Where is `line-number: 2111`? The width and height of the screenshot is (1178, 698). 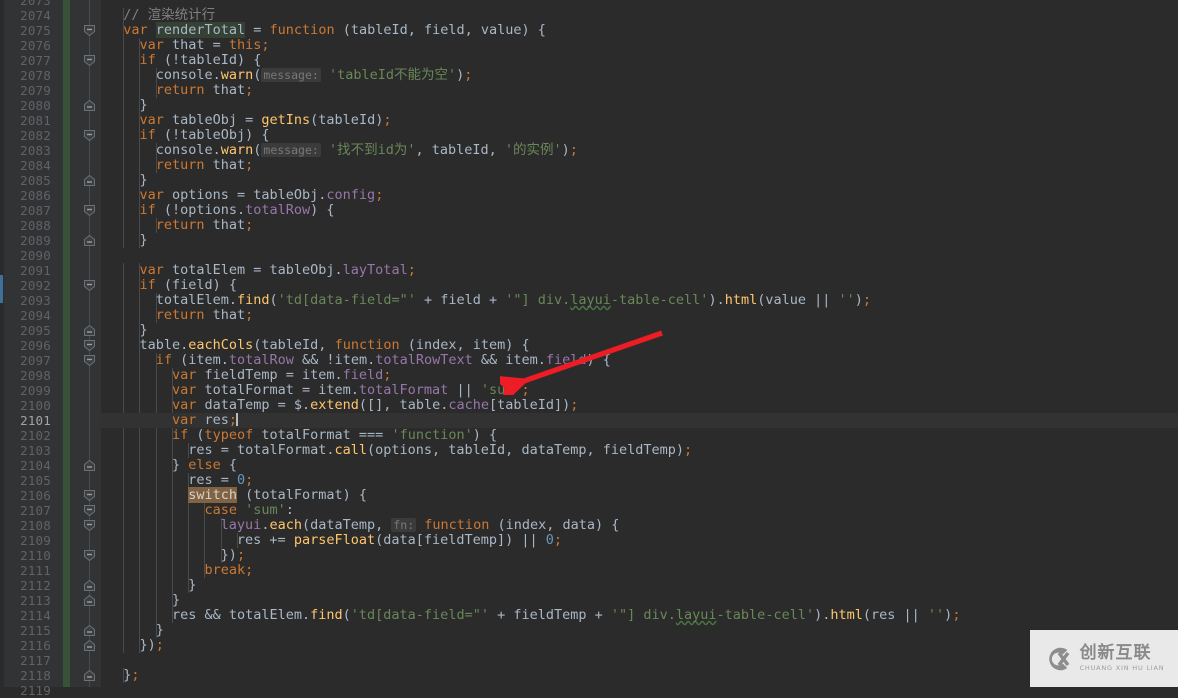 line-number: 2111 is located at coordinates (35, 570).